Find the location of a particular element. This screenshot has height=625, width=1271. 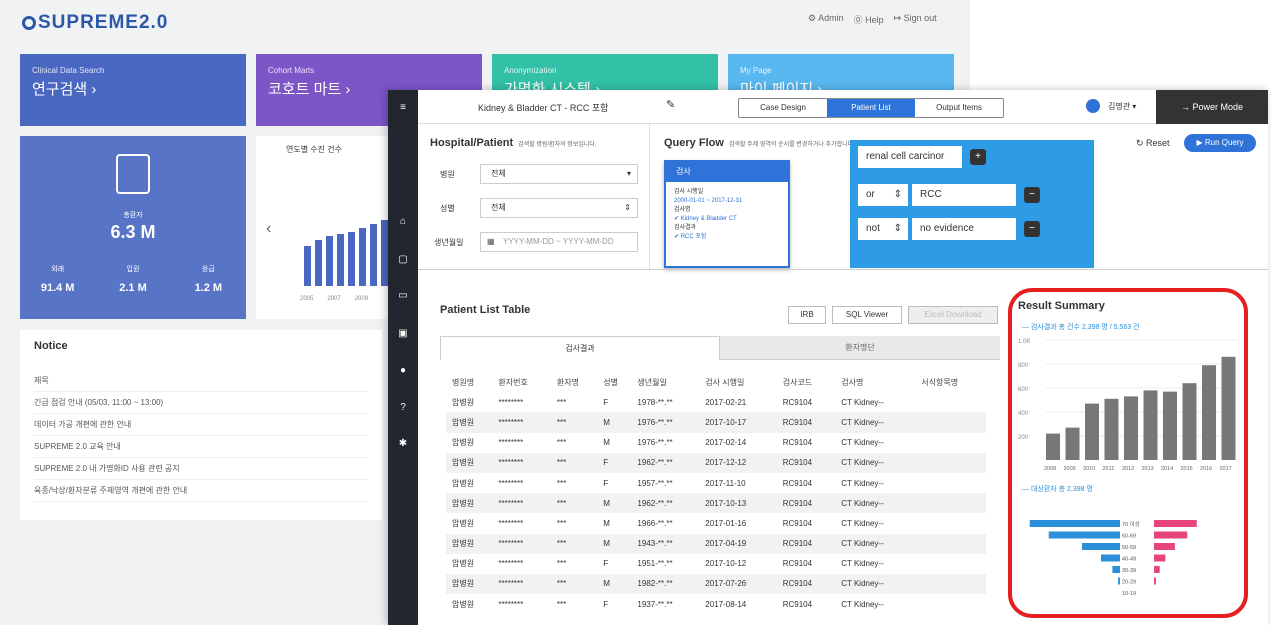

table-cell is located at coordinates (950, 503).